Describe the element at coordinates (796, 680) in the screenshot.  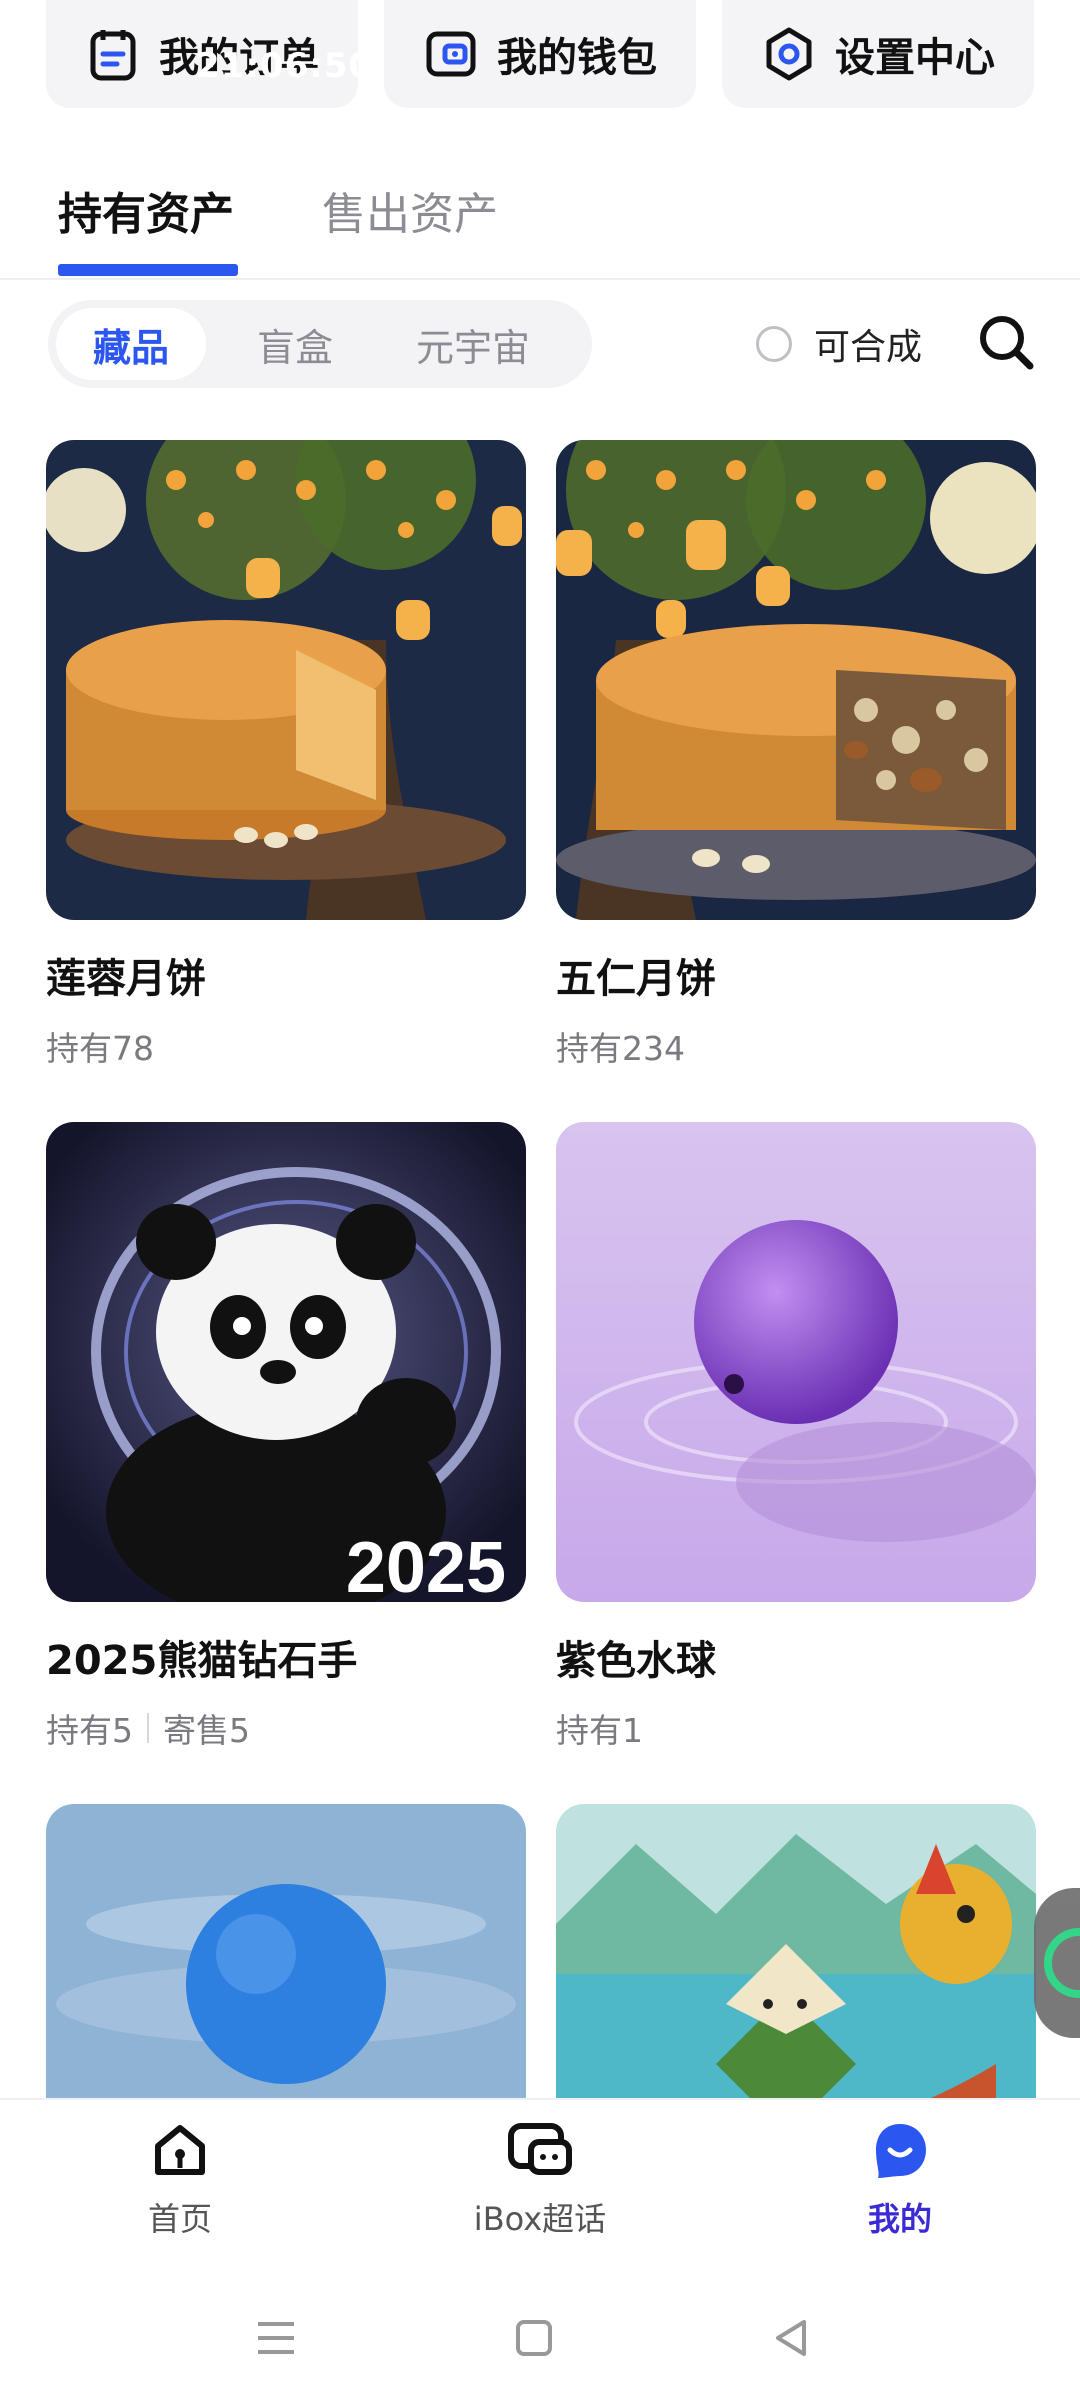
I see `five-nut-mooncake-image` at that location.